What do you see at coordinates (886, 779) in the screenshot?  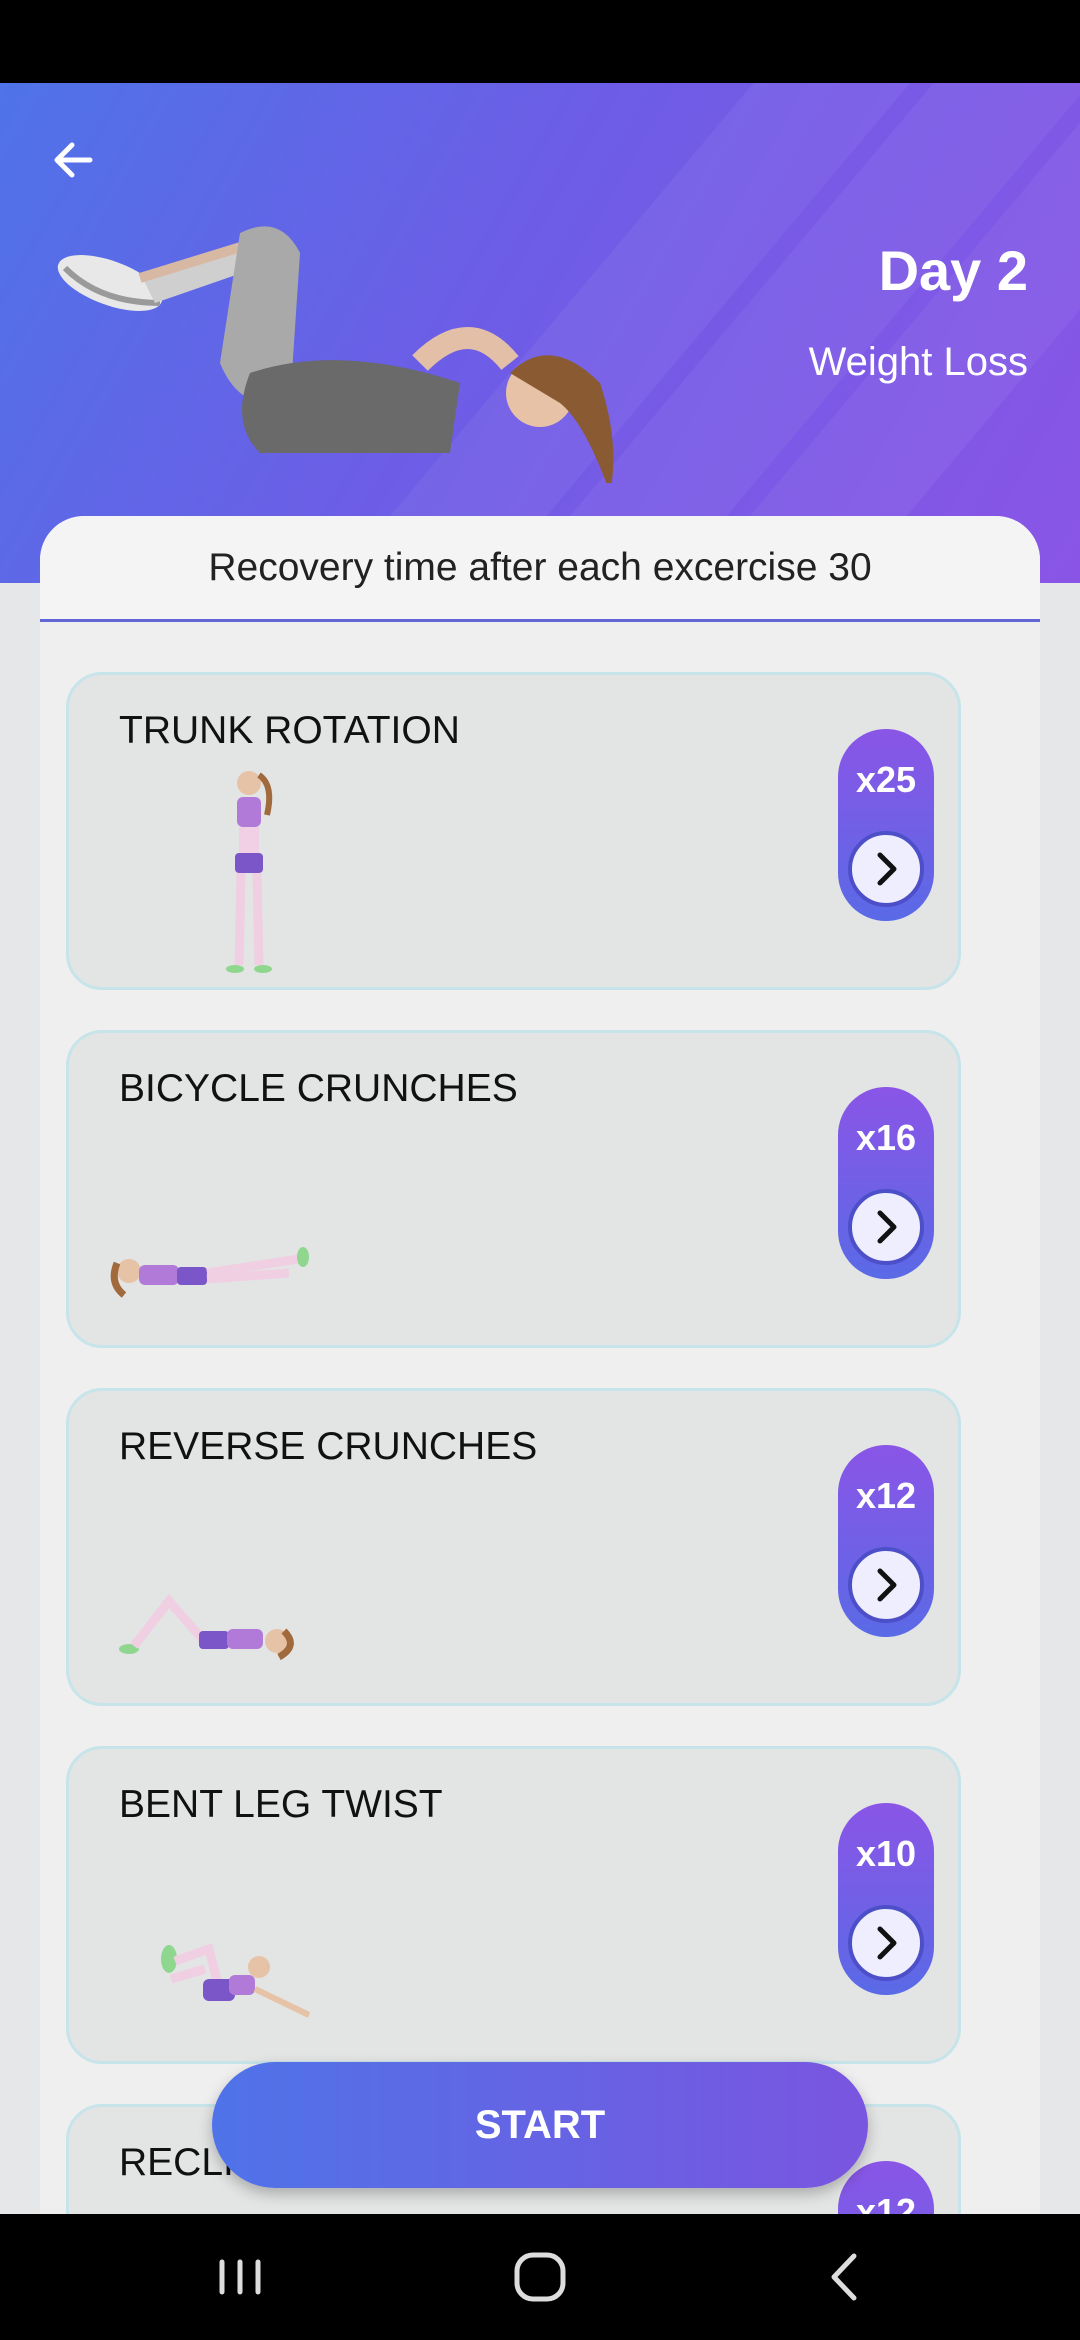 I see `reps-count: x25` at bounding box center [886, 779].